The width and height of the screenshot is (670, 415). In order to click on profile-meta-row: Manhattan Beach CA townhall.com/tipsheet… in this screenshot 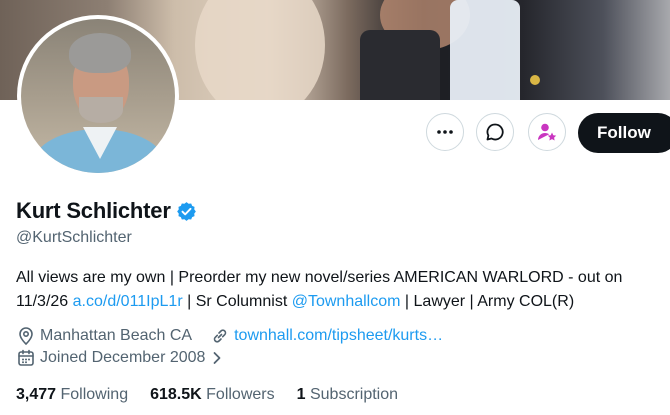, I will do `click(238, 336)`.